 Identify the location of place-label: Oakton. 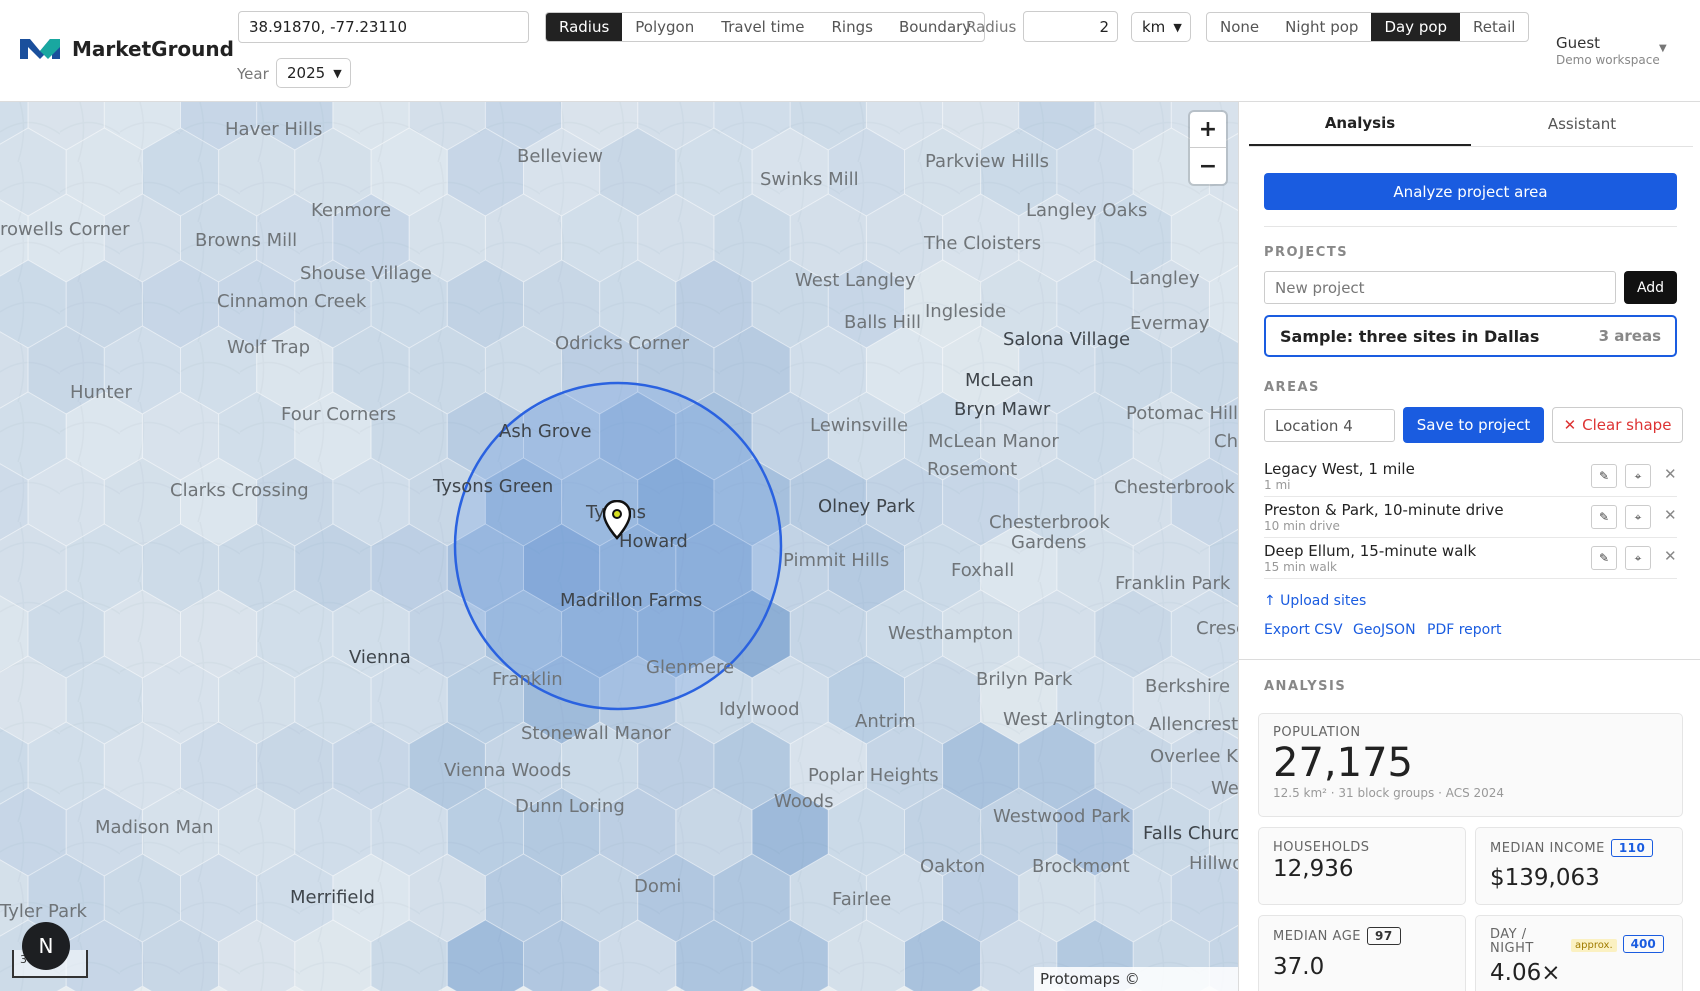
(953, 866).